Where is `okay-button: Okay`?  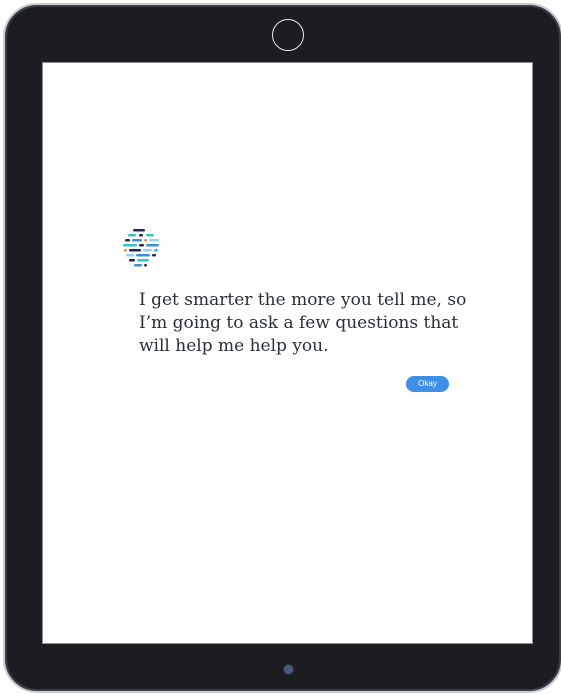
okay-button: Okay is located at coordinates (427, 384).